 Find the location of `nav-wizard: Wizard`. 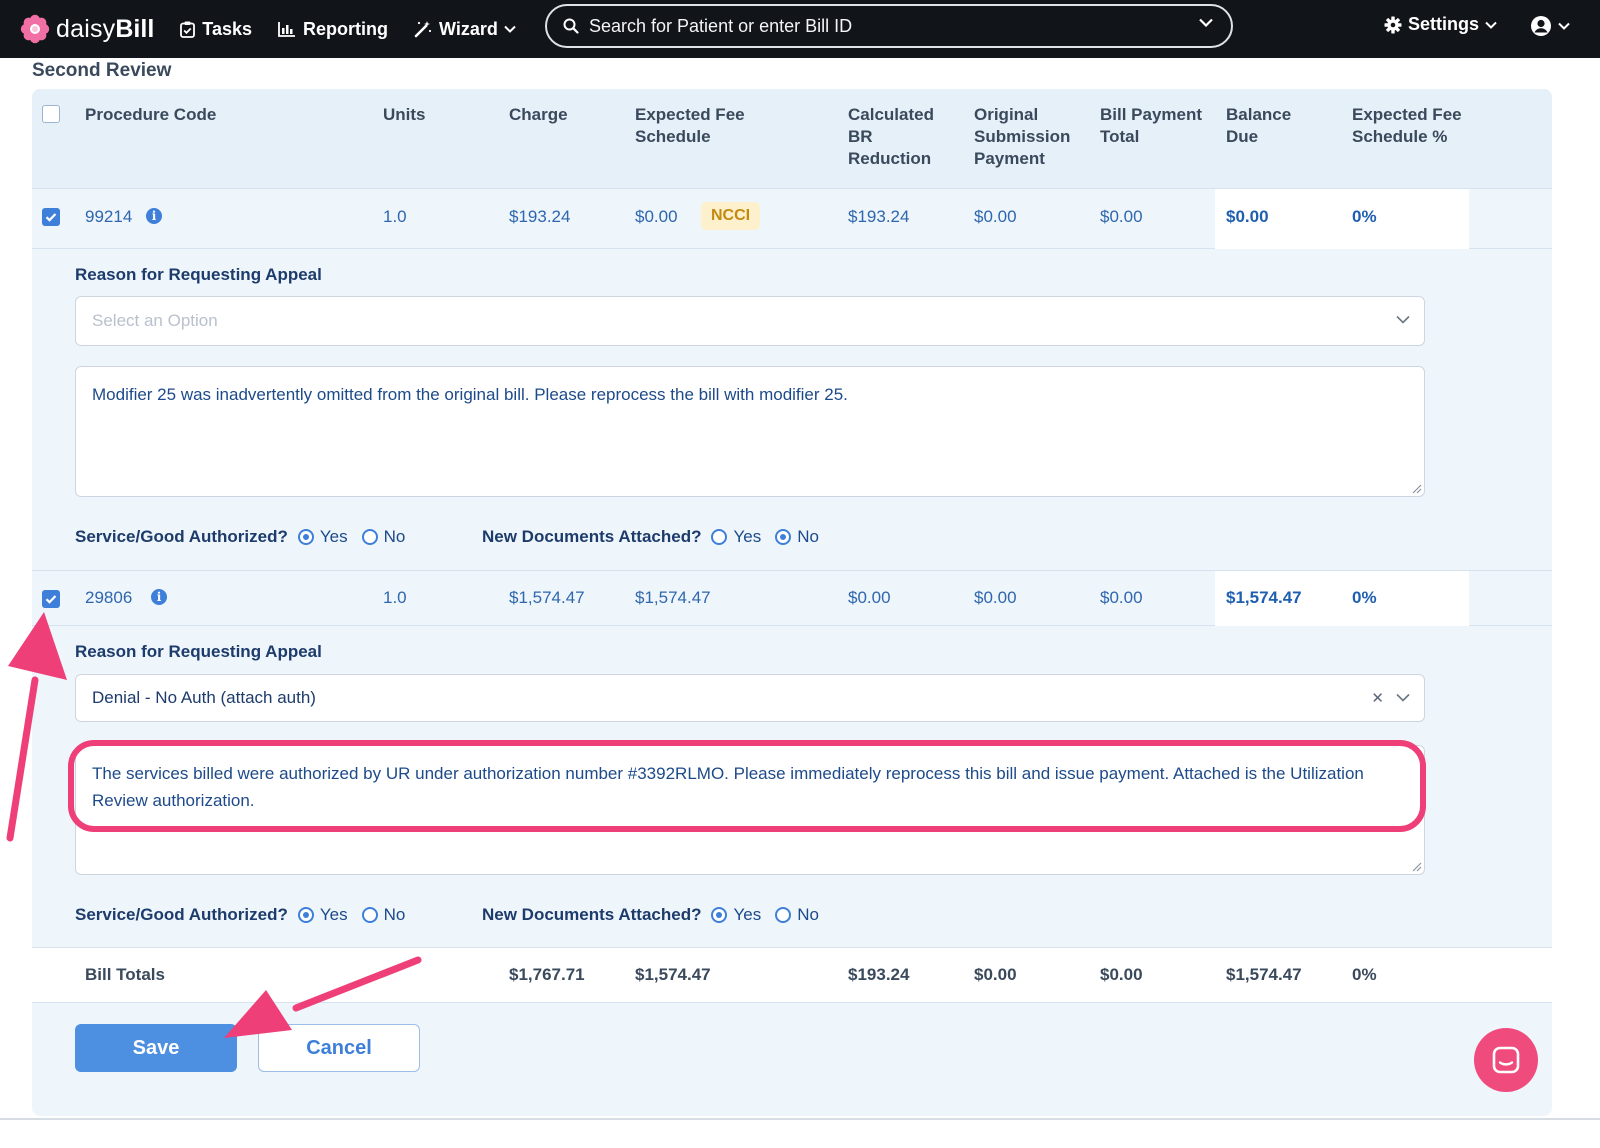

nav-wizard: Wizard is located at coordinates (465, 29).